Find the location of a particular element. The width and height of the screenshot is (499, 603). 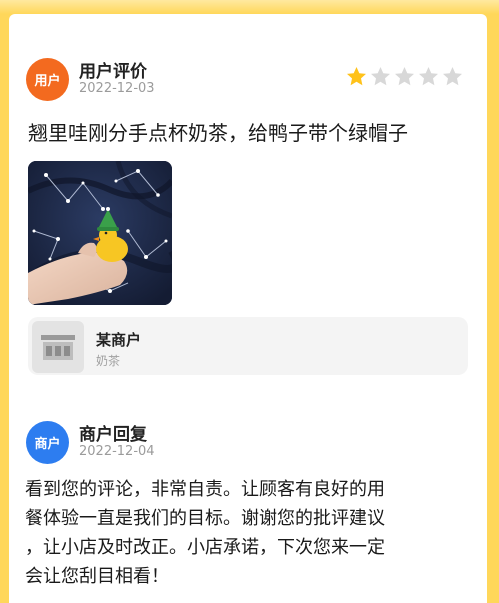

reply-author-name: 商户回复 is located at coordinates (113, 435).